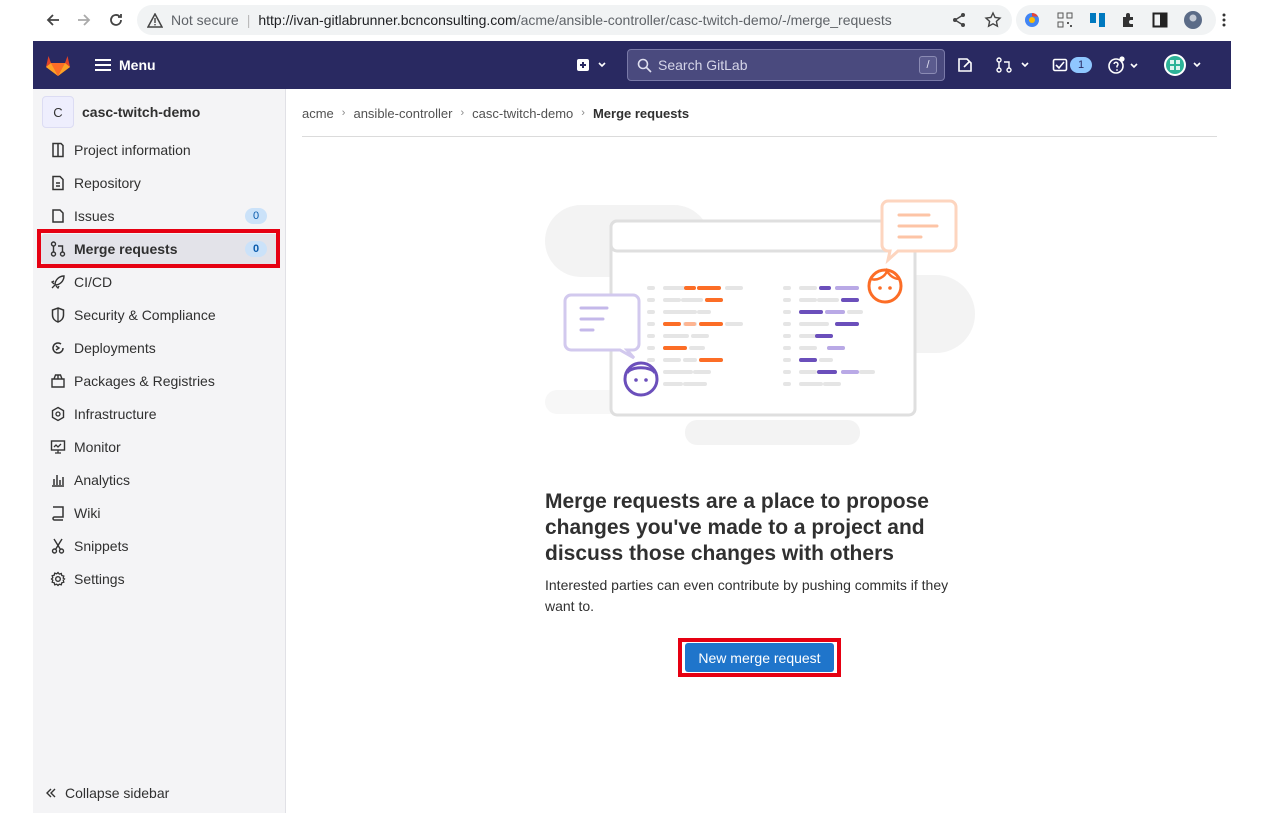 The image size is (1264, 813). What do you see at coordinates (58, 447) in the screenshot?
I see `monitor-icon` at bounding box center [58, 447].